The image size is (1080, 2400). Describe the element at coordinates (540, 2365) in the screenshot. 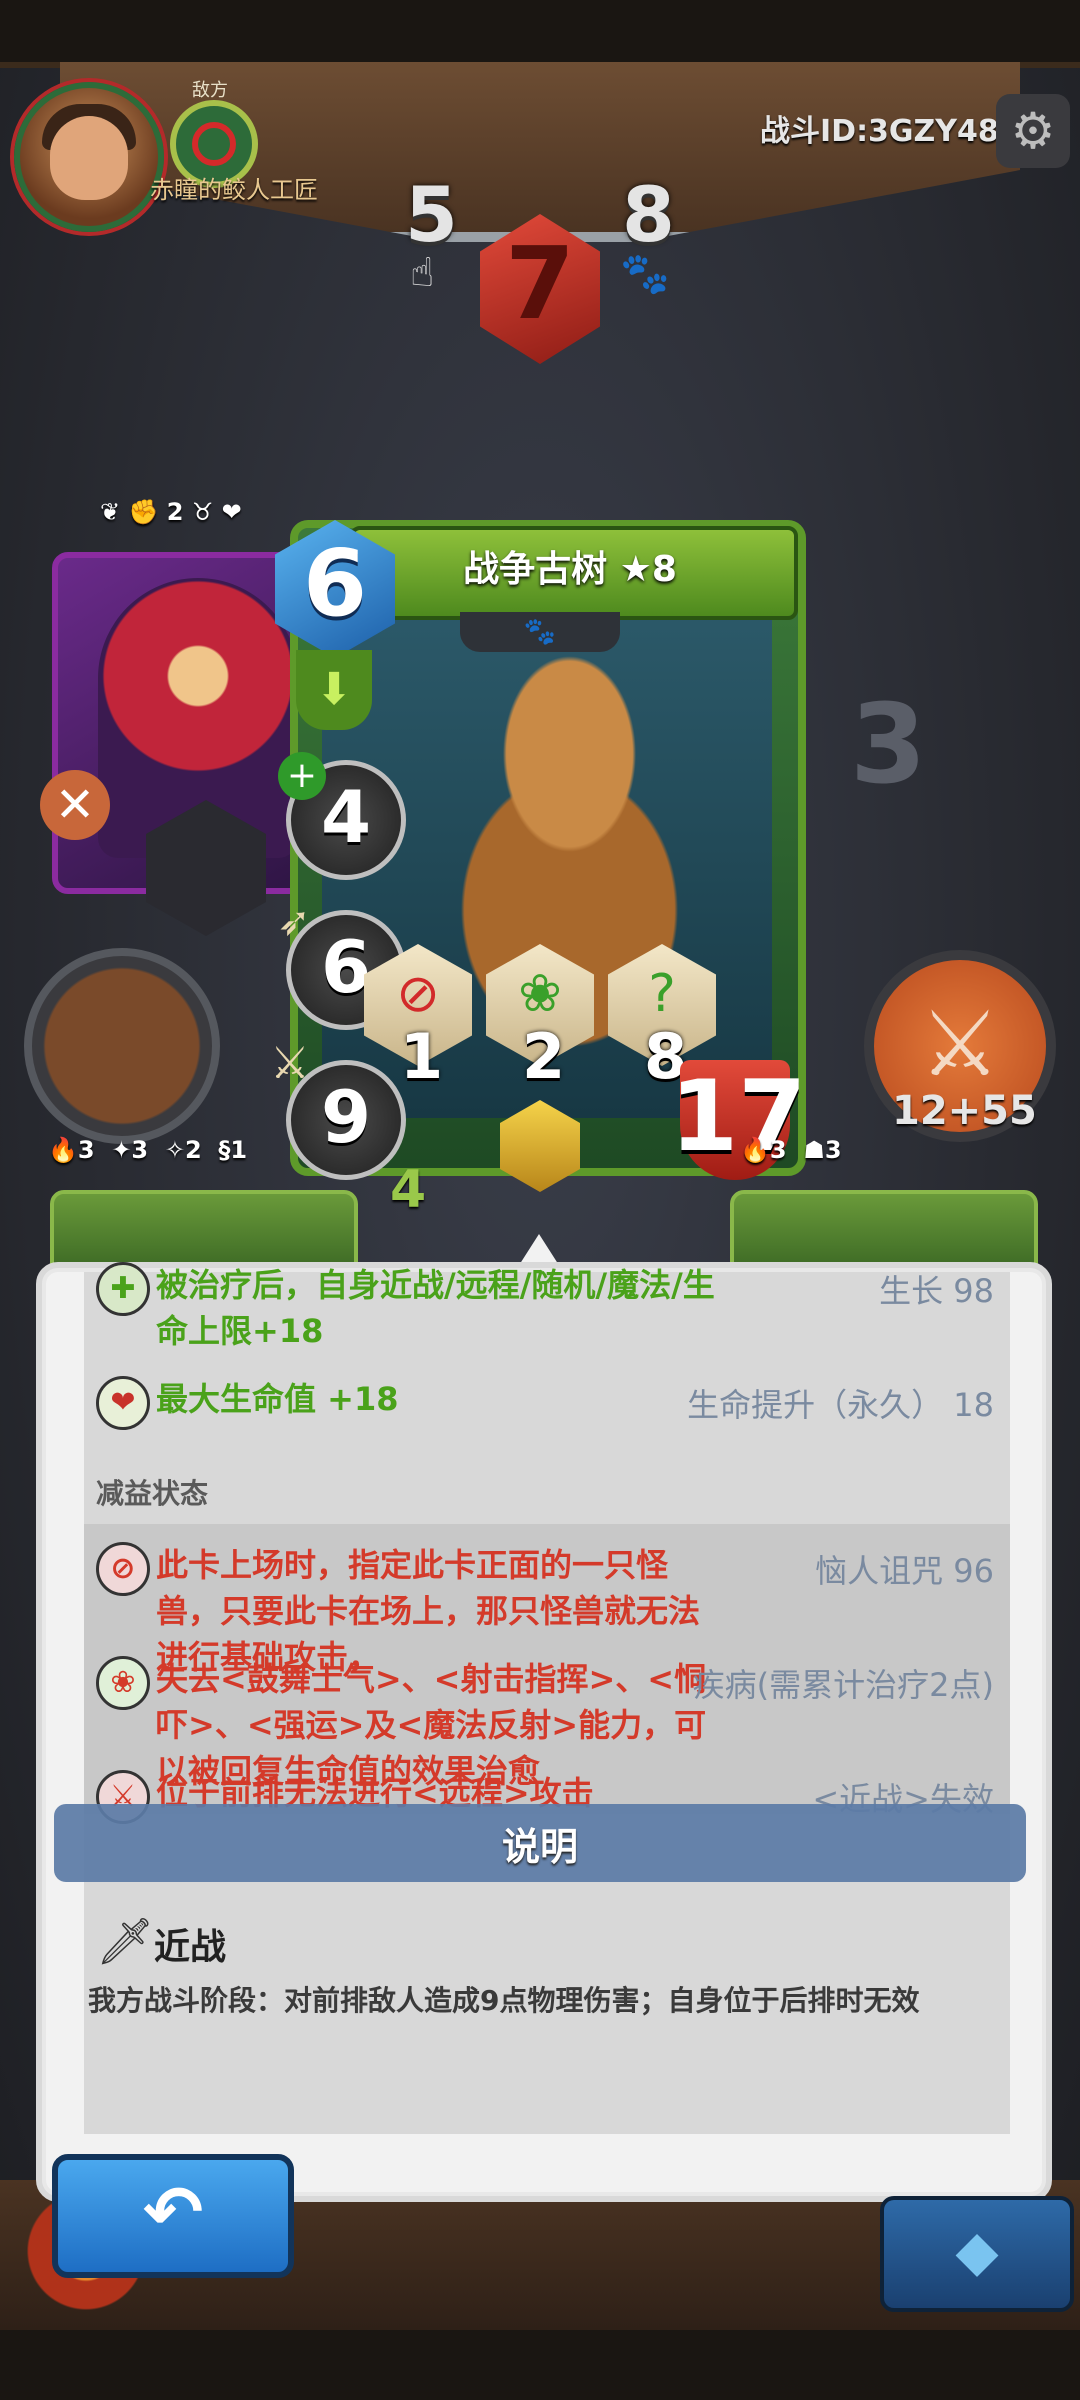

I see `bottom-frame` at that location.